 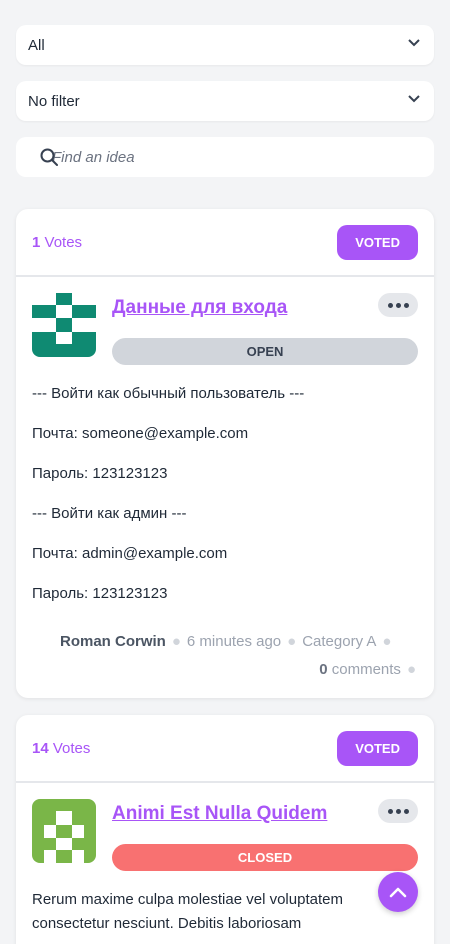 I want to click on idea-body-line: Почта: admin@example.com, so click(x=130, y=553).